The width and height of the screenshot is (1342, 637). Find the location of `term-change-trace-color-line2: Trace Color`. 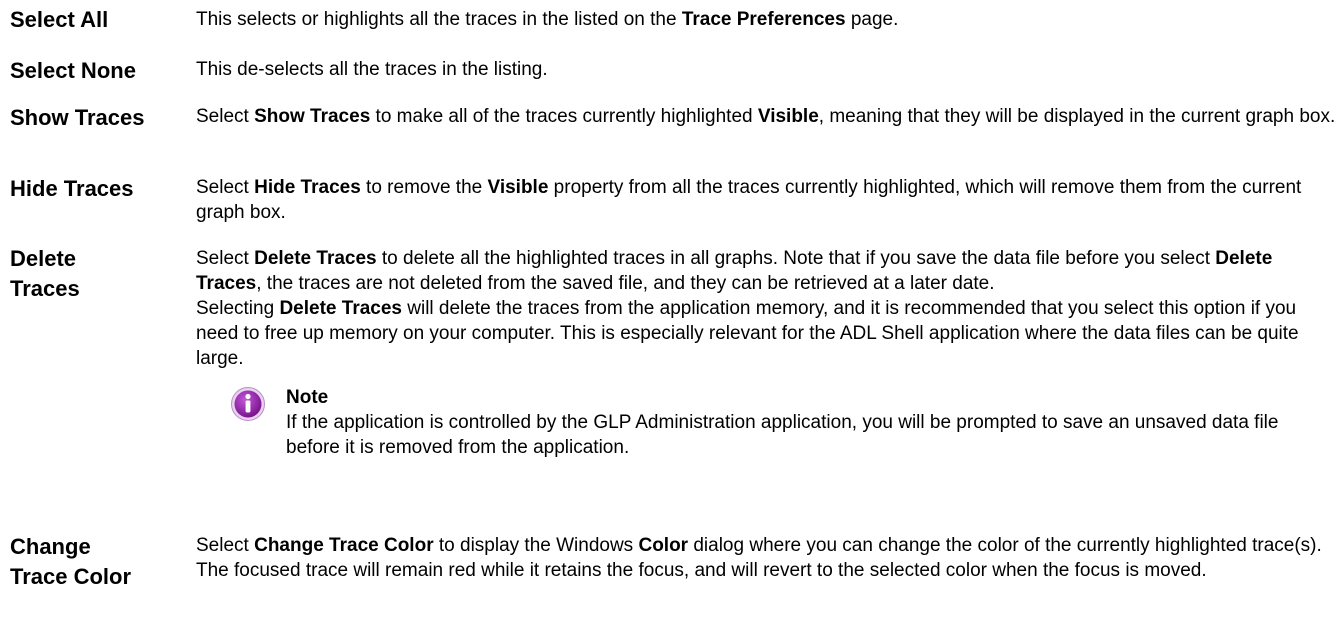

term-change-trace-color-line2: Trace Color is located at coordinates (71, 576).